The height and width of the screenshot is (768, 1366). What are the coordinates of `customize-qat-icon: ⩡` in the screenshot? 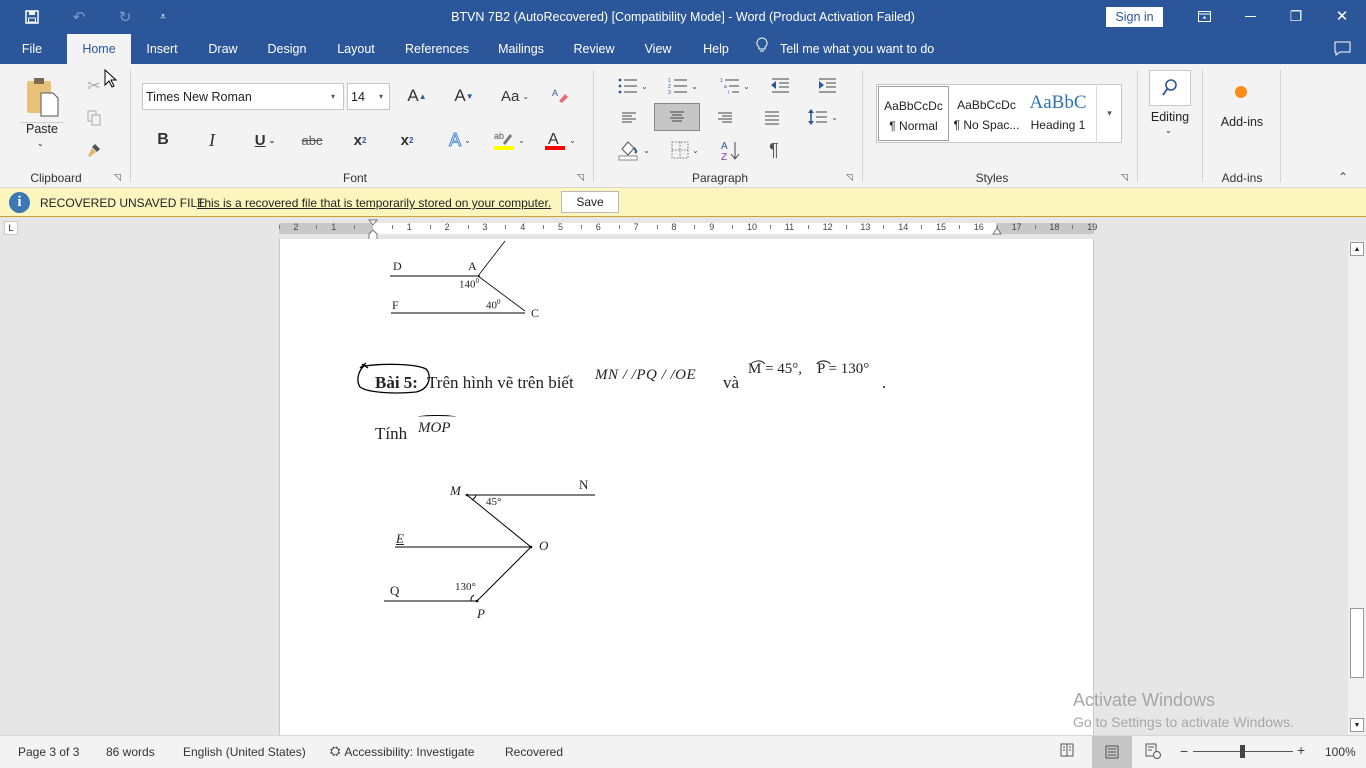 It's located at (163, 17).